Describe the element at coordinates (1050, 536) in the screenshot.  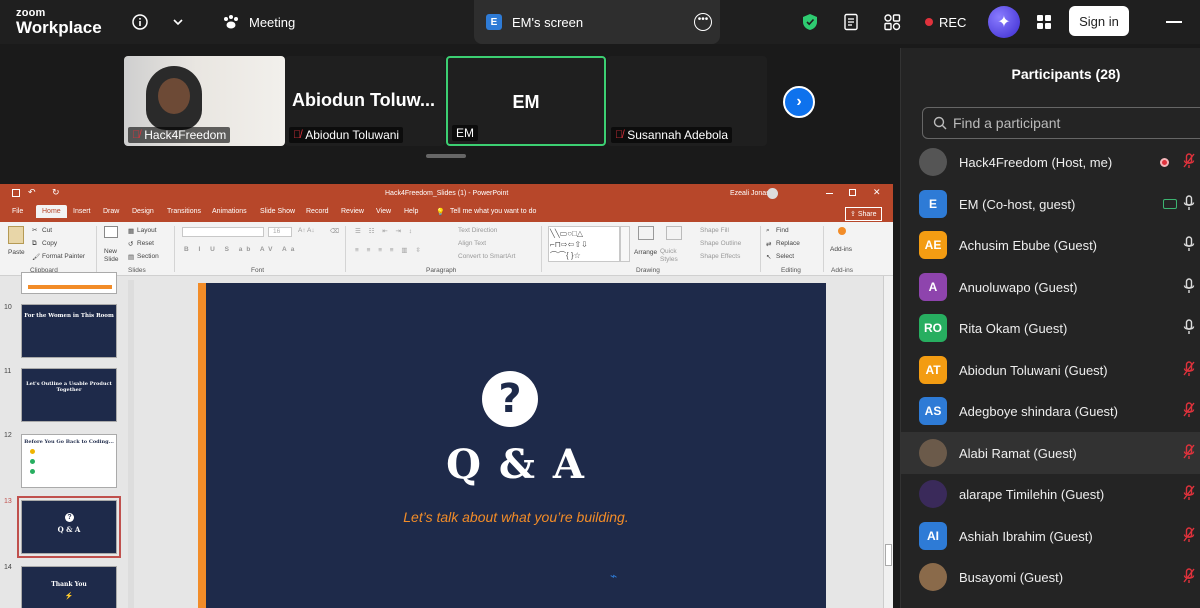
I see `participant-row: AI Ashiah Ibrahim (Guest)` at that location.